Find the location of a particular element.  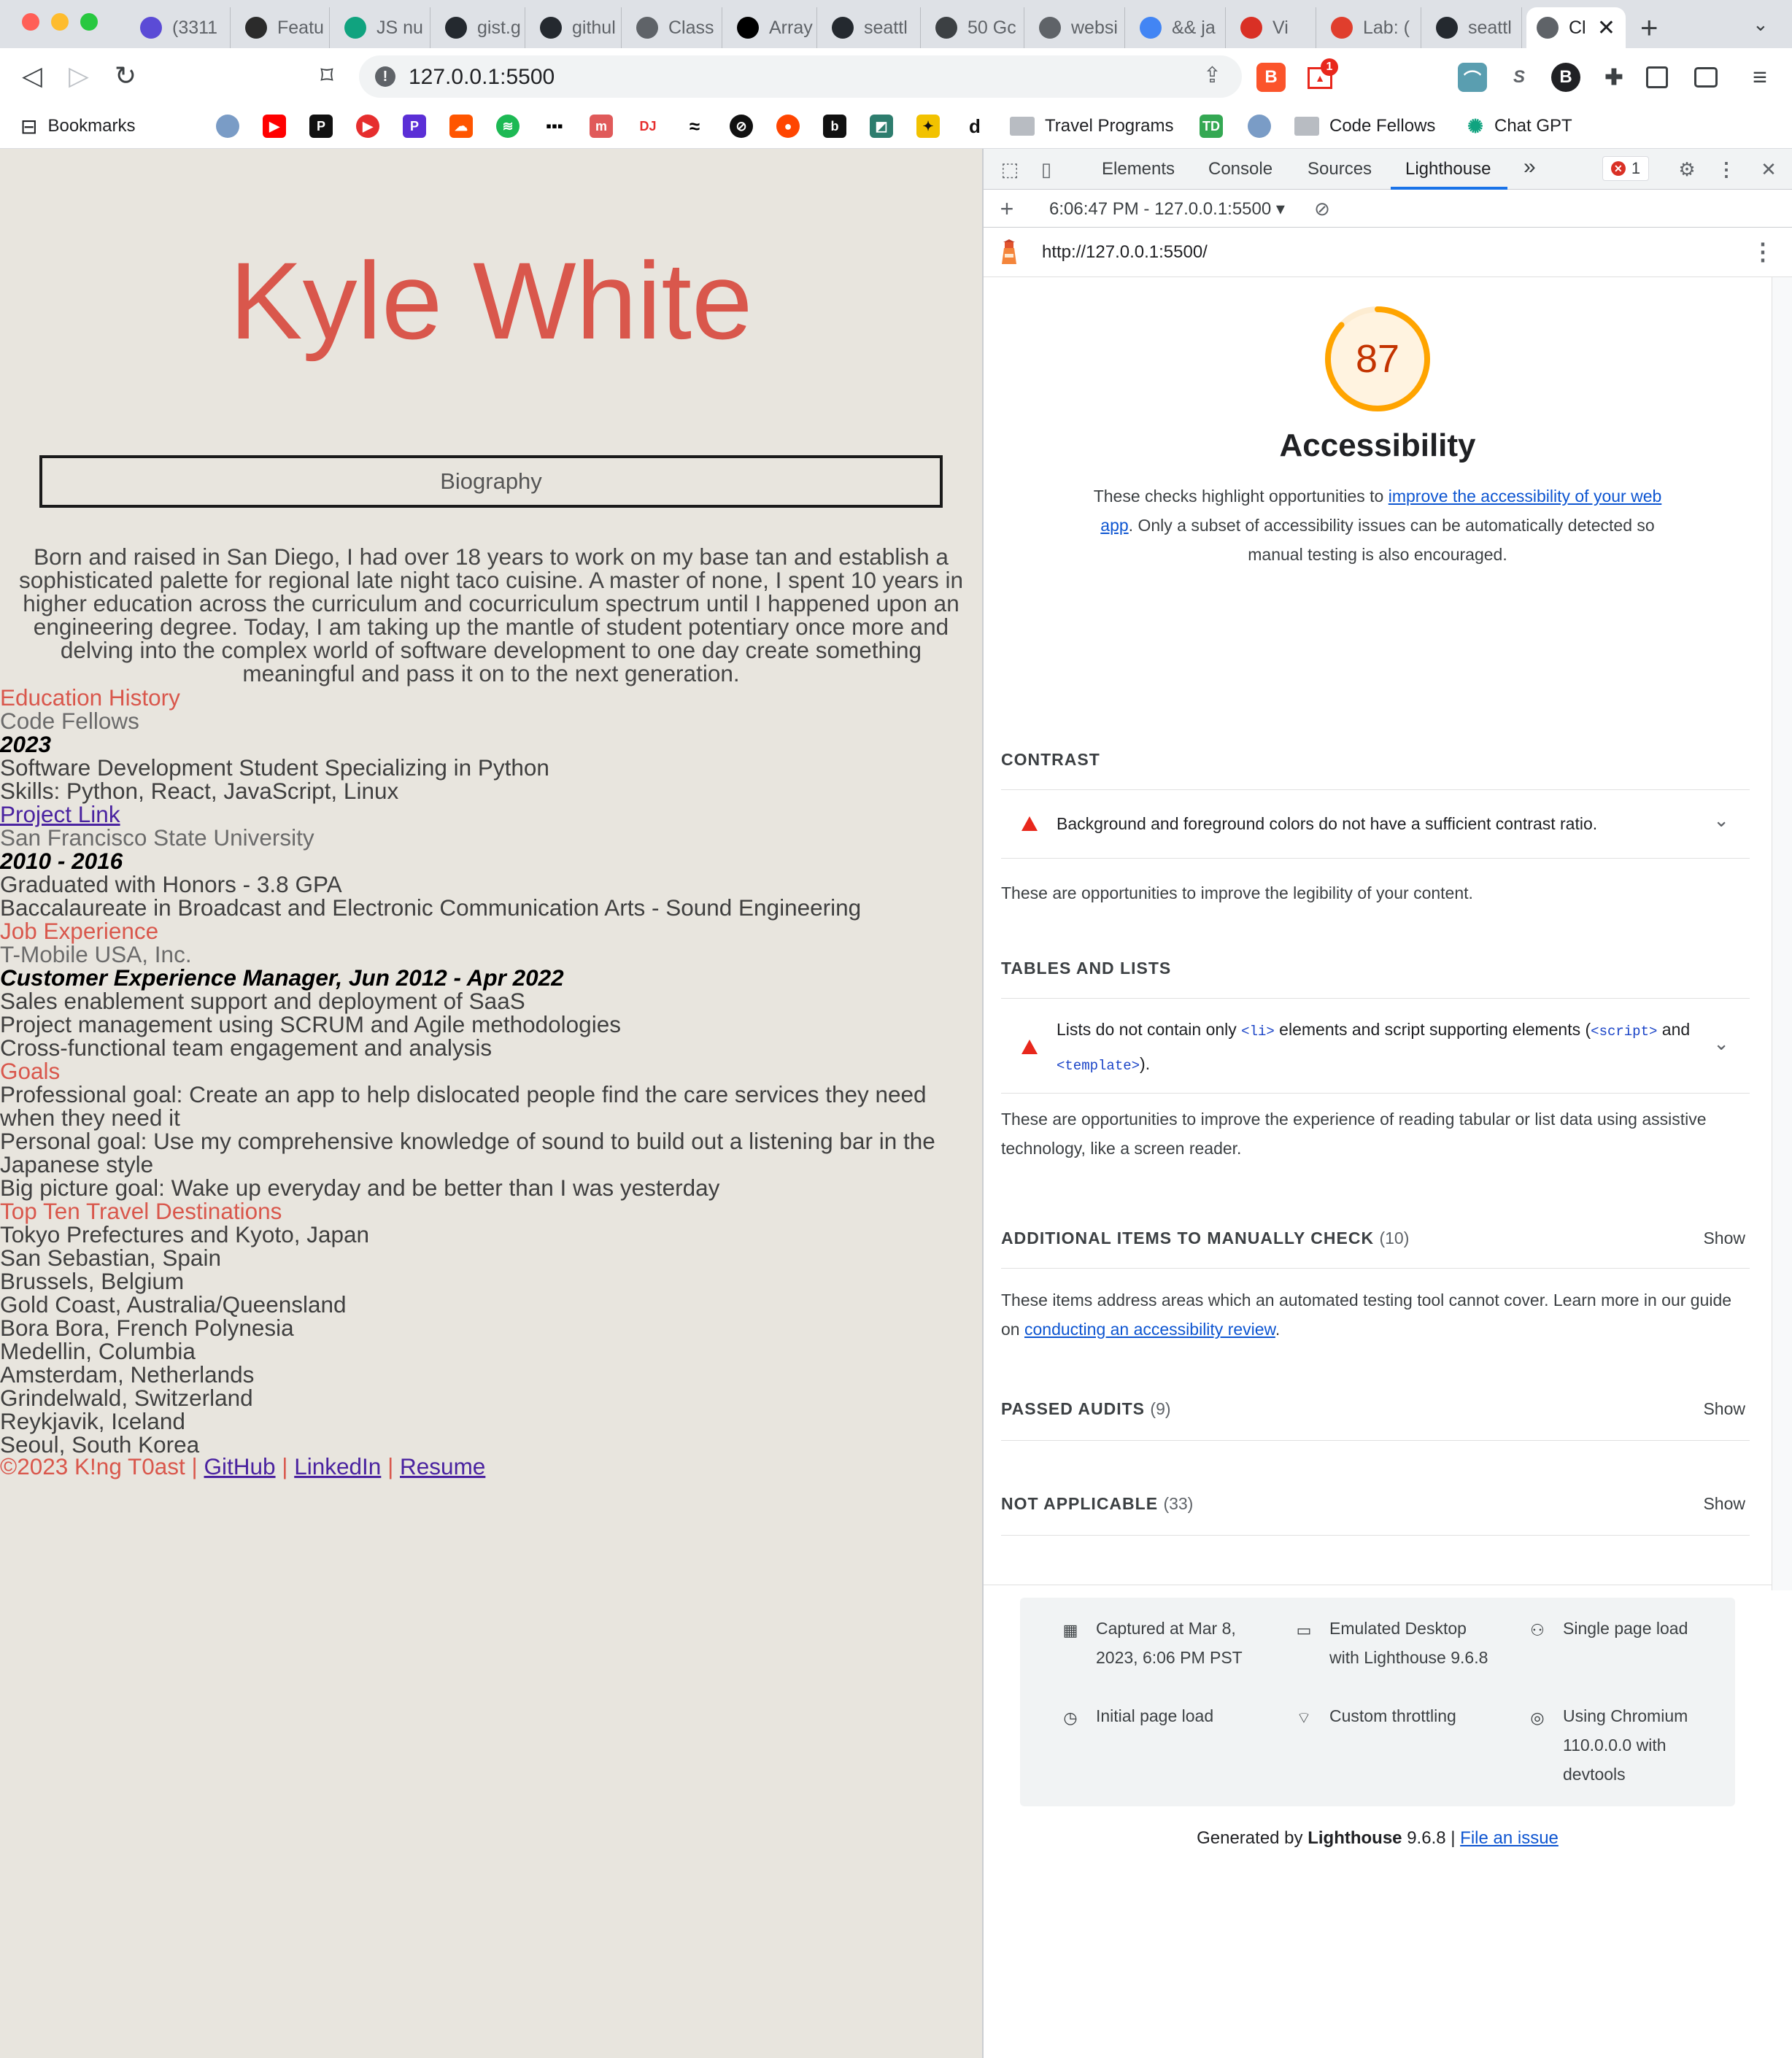

error-counter: ✕ 1 is located at coordinates (1625, 168).